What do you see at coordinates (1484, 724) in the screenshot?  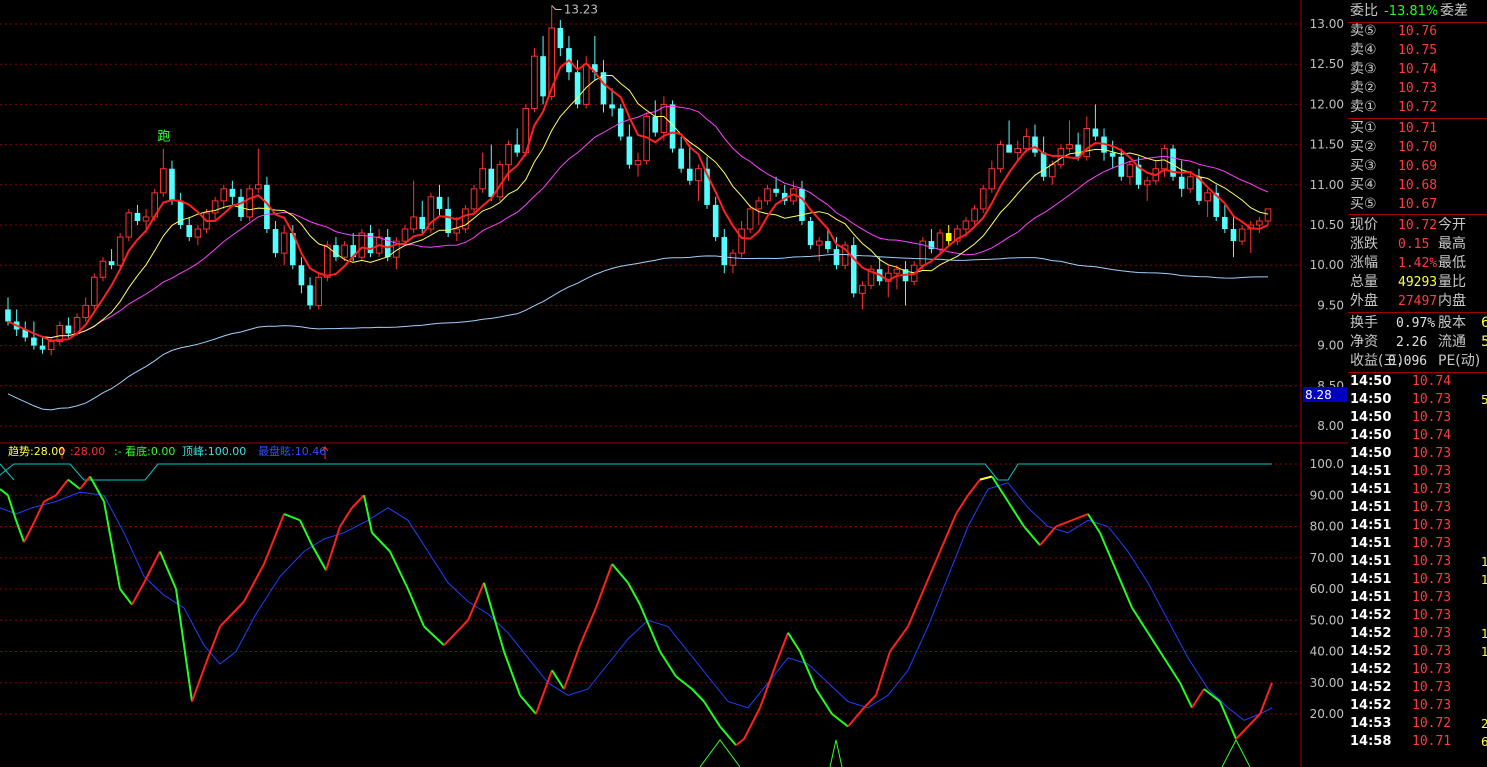 I see `trade-volume: 2` at bounding box center [1484, 724].